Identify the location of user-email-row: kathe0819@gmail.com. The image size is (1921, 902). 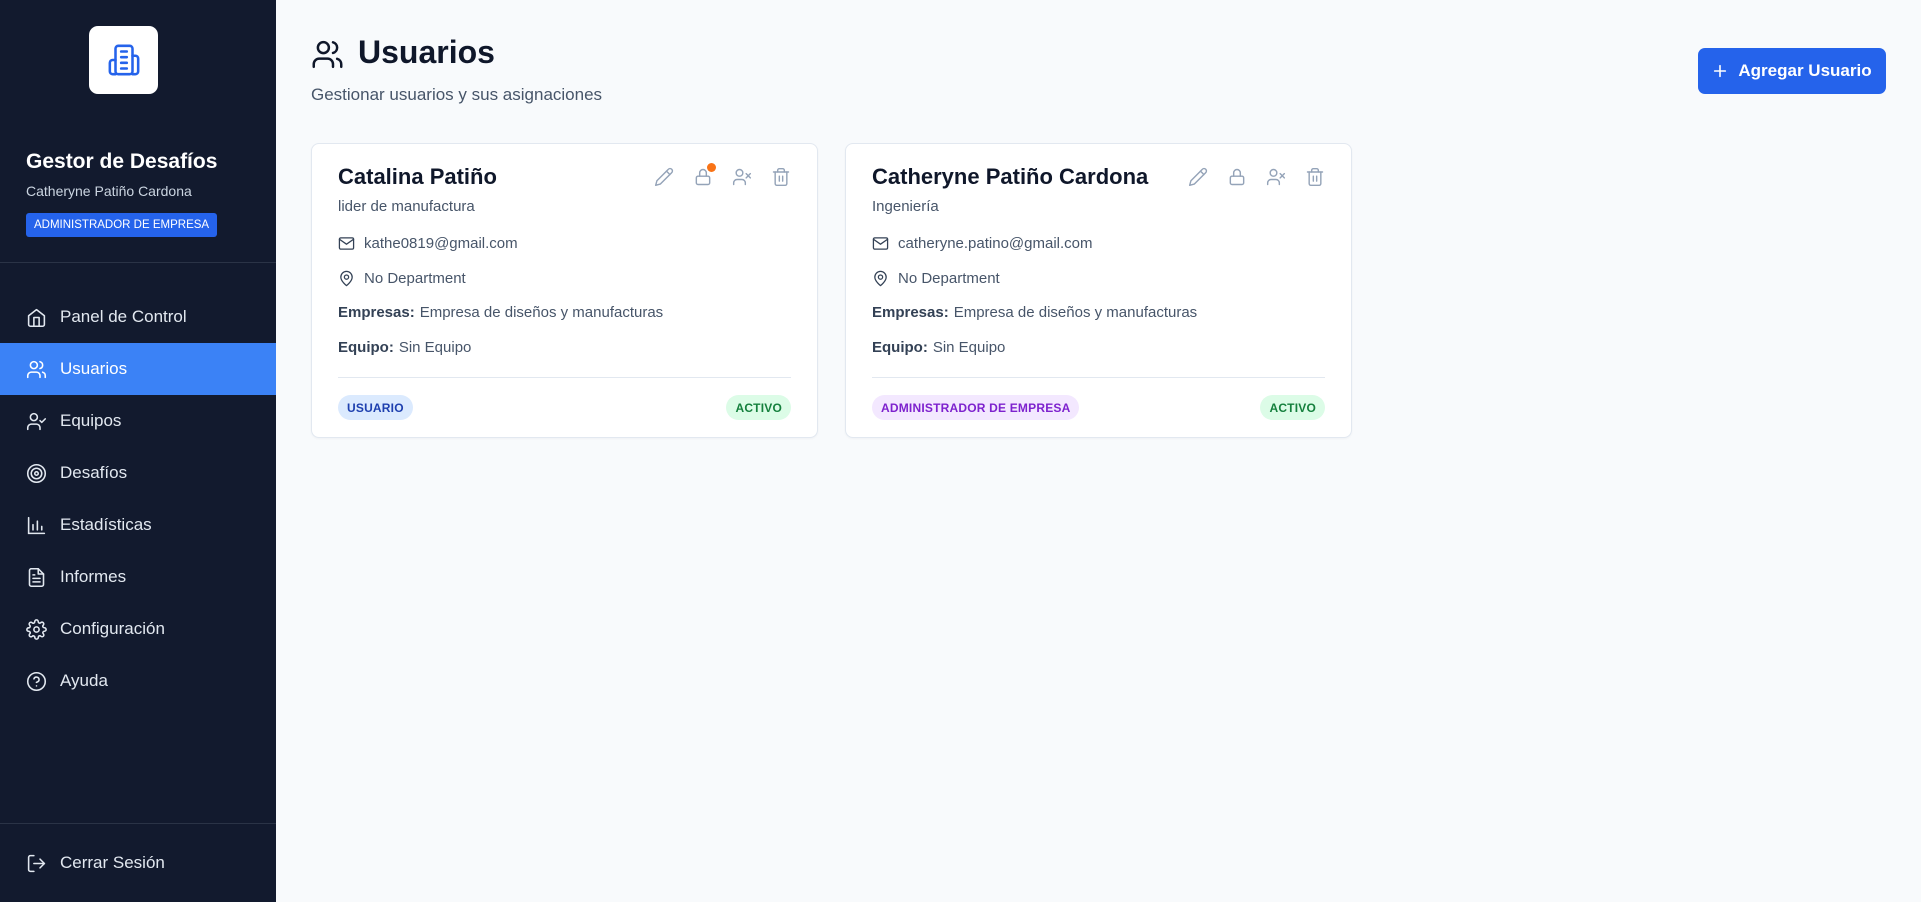
(428, 243).